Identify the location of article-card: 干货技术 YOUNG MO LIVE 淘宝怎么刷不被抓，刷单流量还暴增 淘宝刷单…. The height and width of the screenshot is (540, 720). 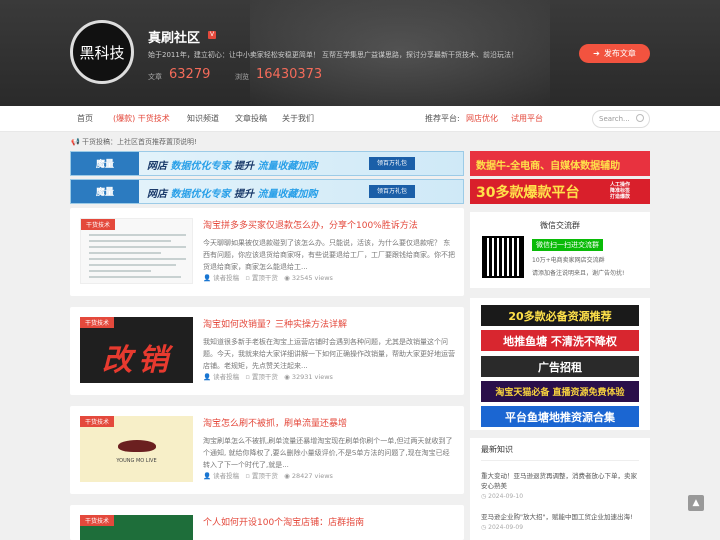
(267, 450).